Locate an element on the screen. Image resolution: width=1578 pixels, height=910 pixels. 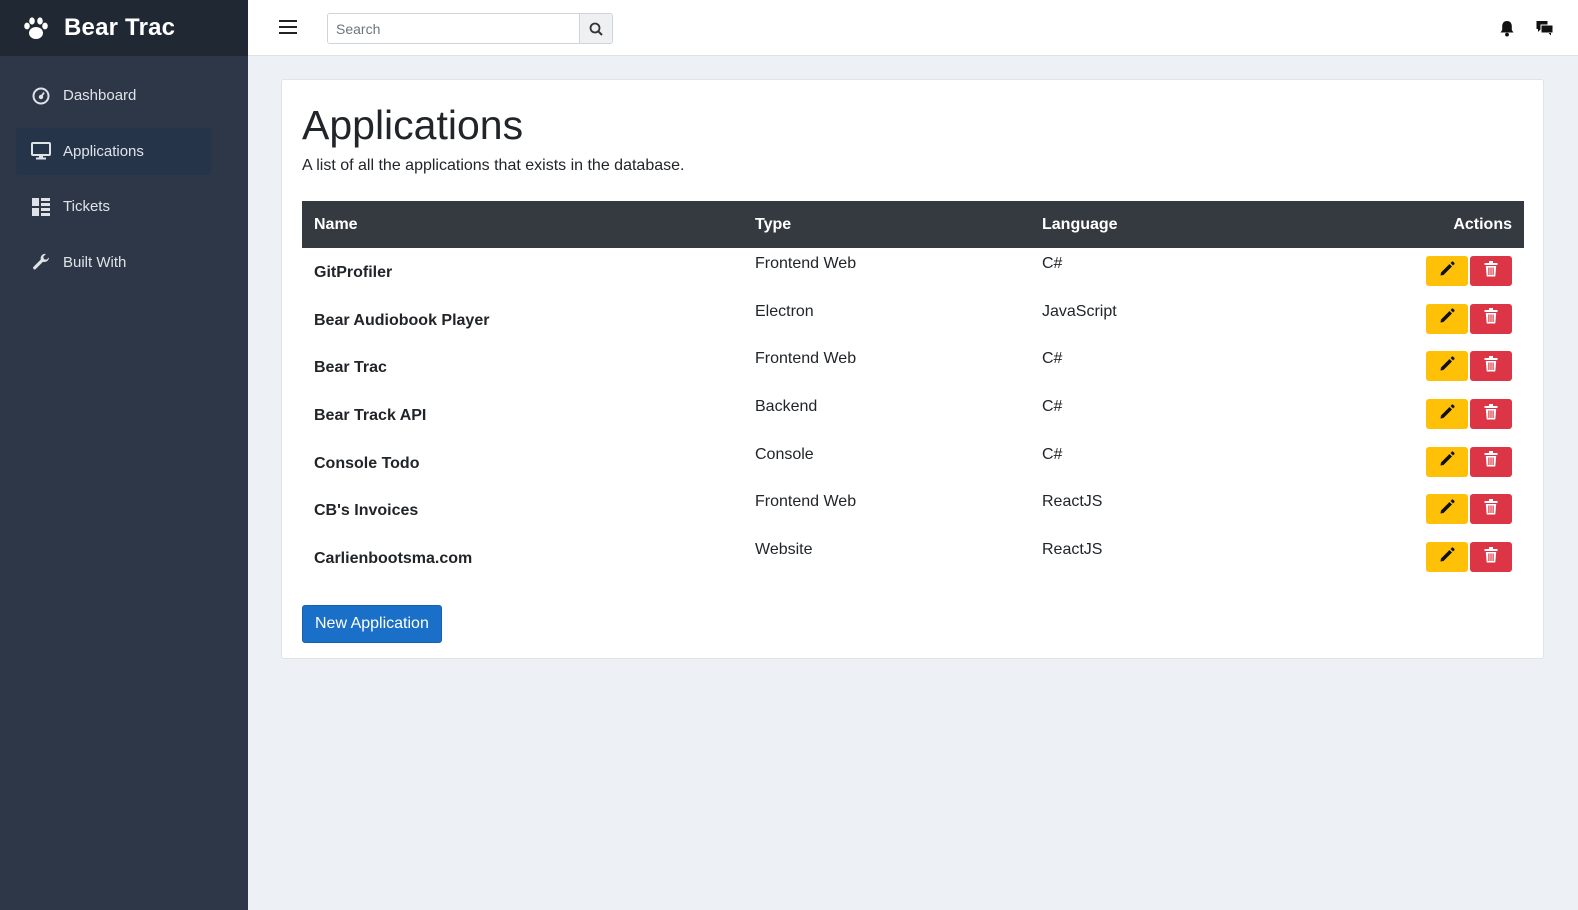
app-name-cell: Bear Trac is located at coordinates (350, 368).